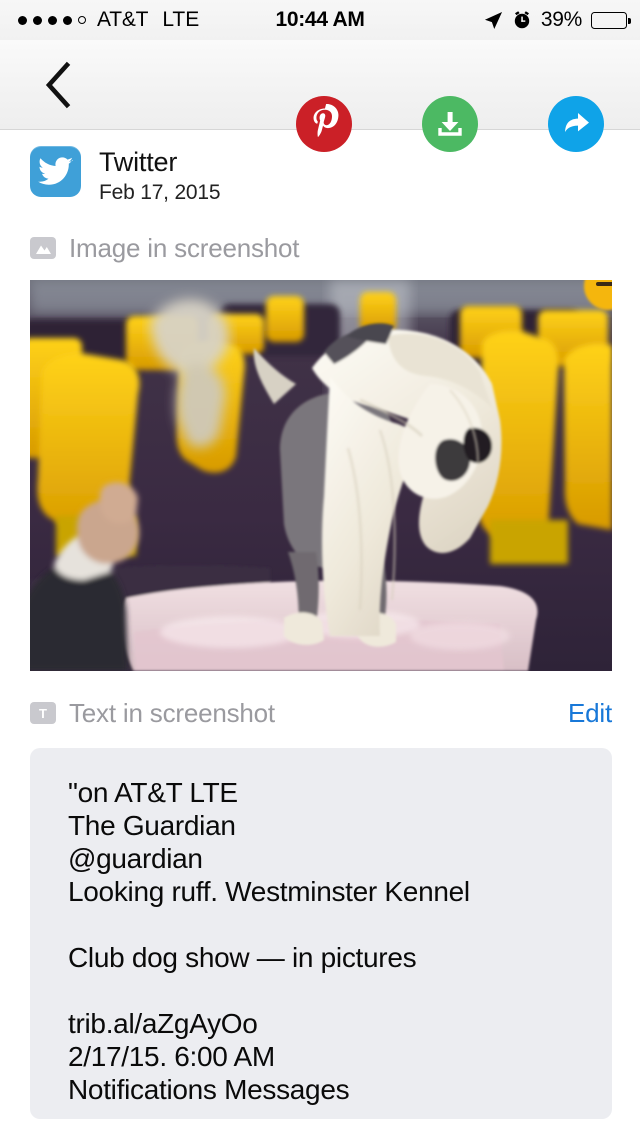 The height and width of the screenshot is (1136, 640). I want to click on alarm-clock-icon, so click(522, 20).